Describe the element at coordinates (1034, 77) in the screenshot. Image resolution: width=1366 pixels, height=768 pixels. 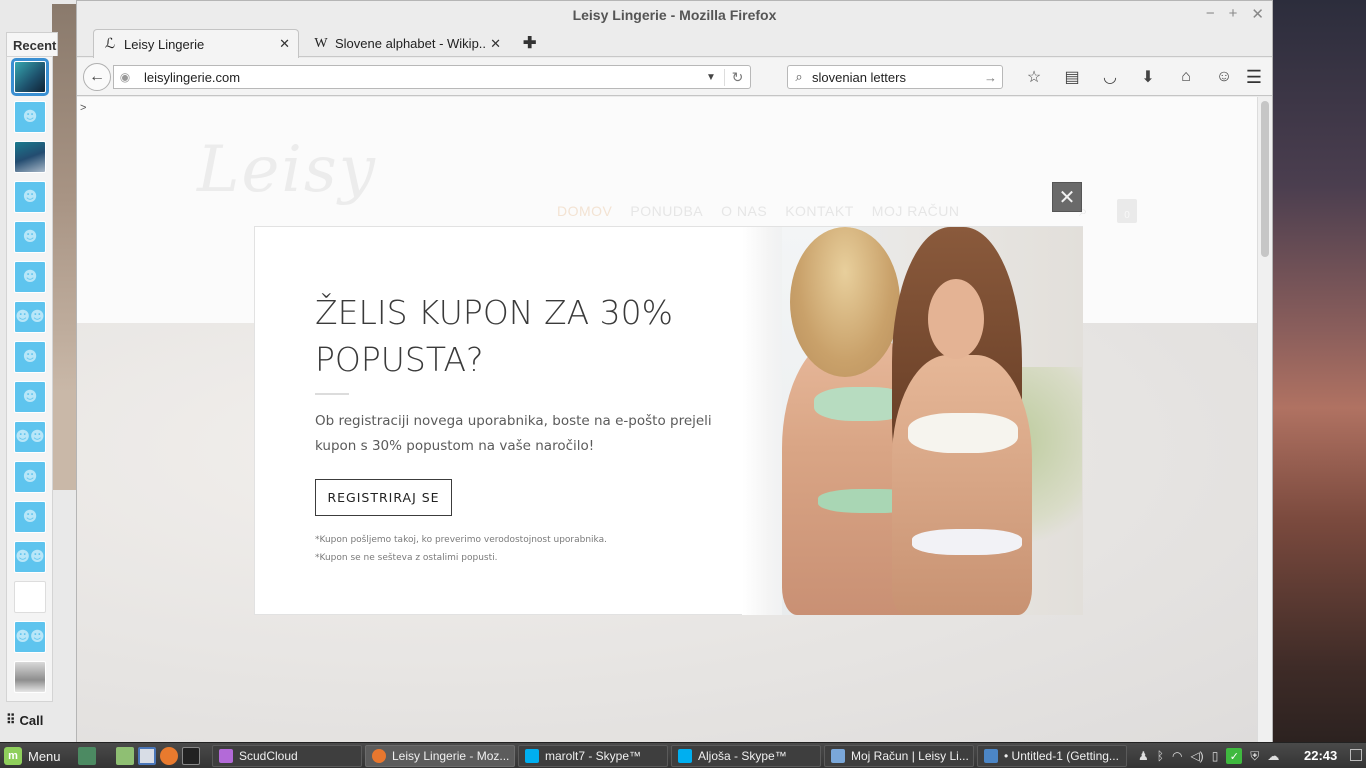
I see `bookmark-star-icon: ☆` at that location.